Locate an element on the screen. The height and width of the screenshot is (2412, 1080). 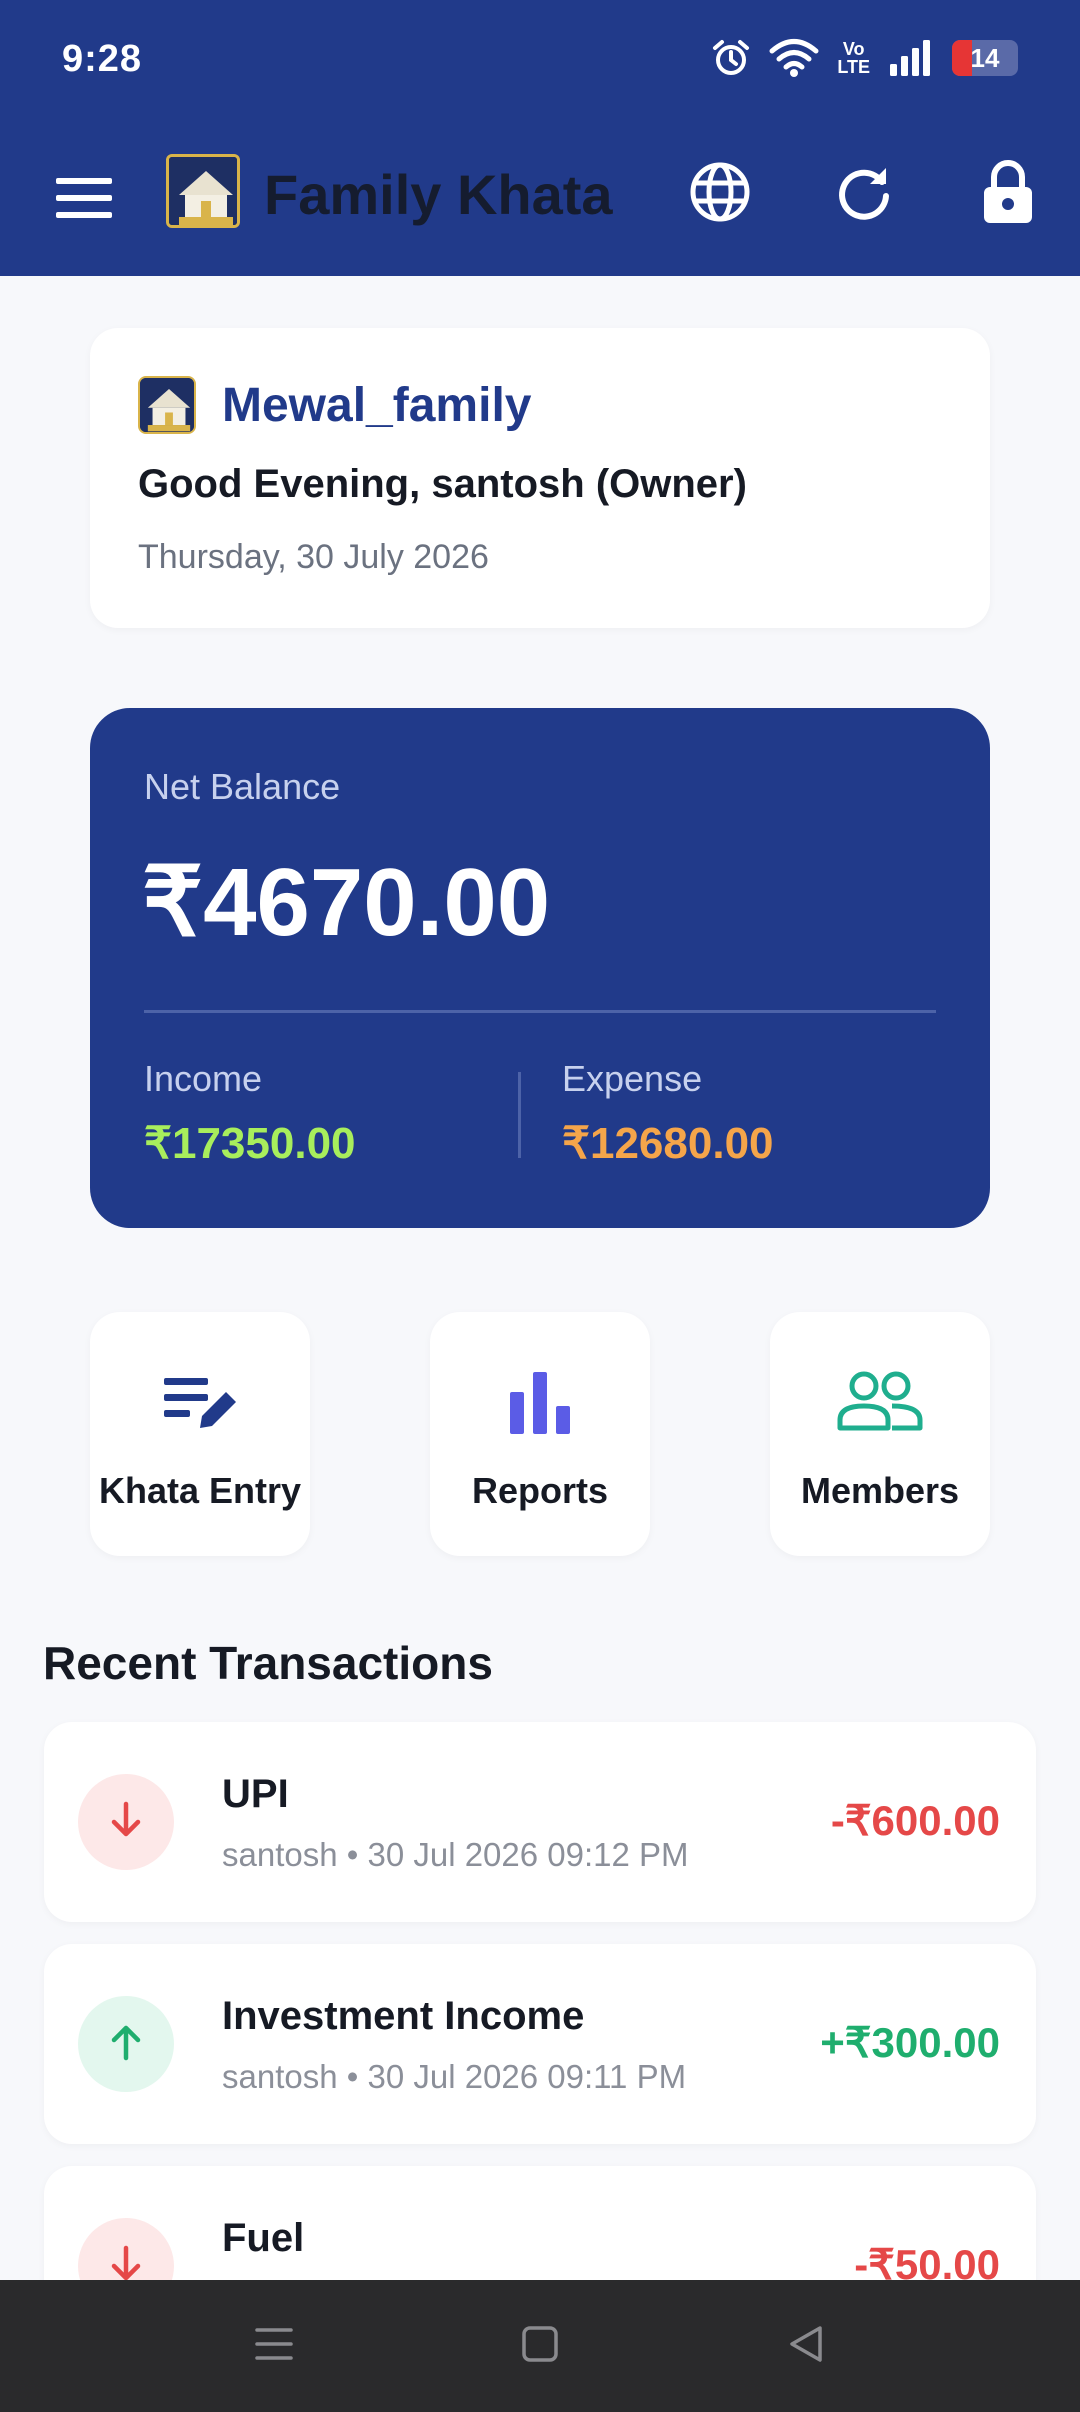
wifi-icon is located at coordinates (794, 58).